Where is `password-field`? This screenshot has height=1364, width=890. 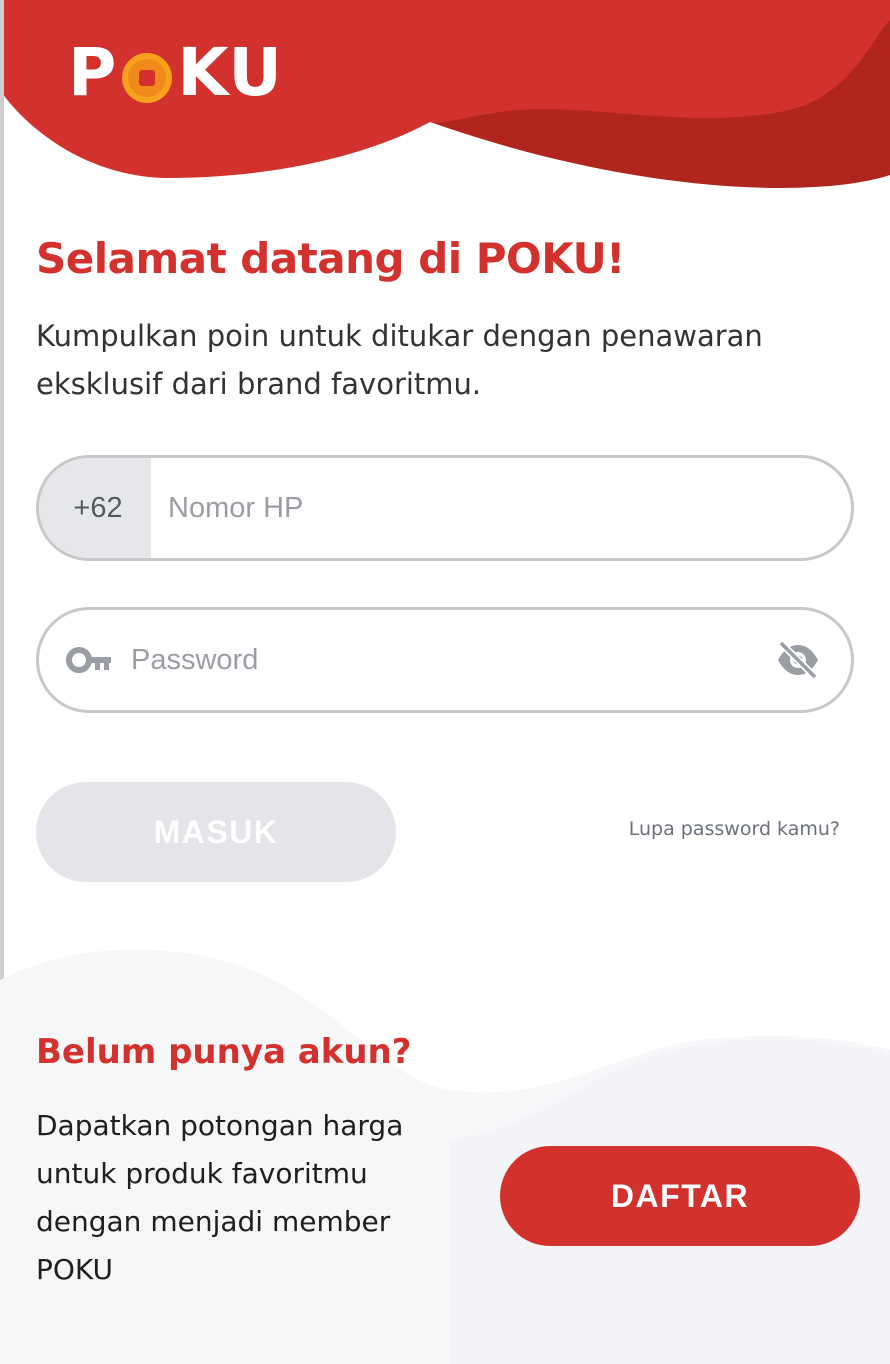 password-field is located at coordinates (445, 660).